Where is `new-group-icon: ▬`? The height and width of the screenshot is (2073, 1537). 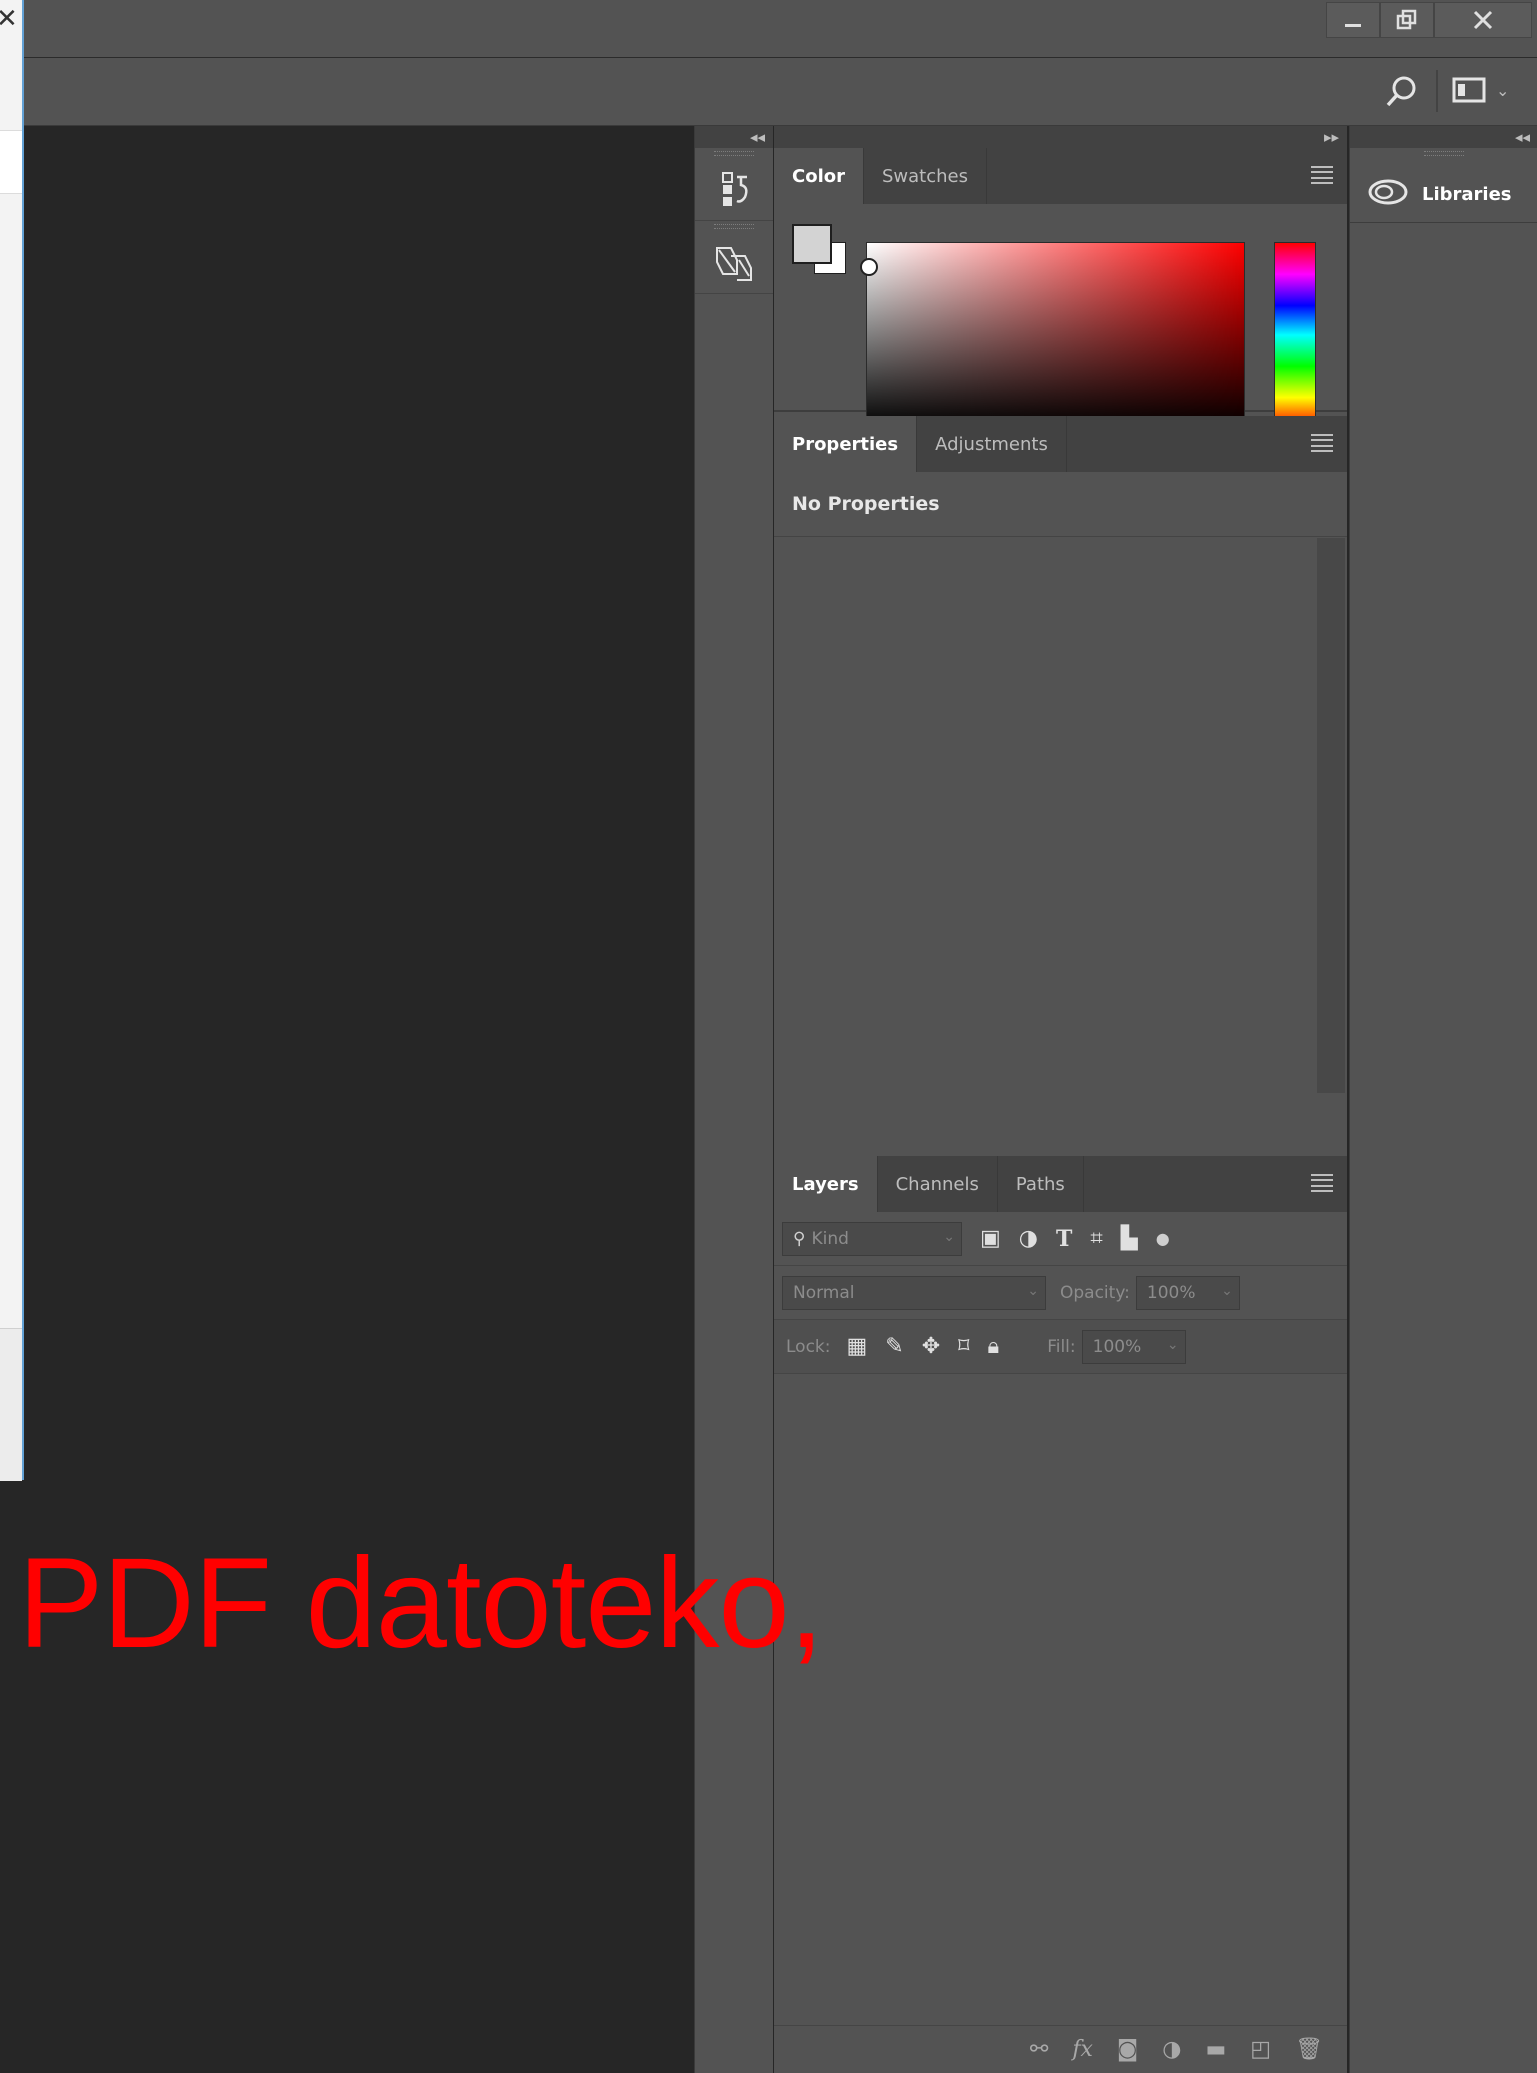
new-group-icon: ▬ is located at coordinates (1215, 2049).